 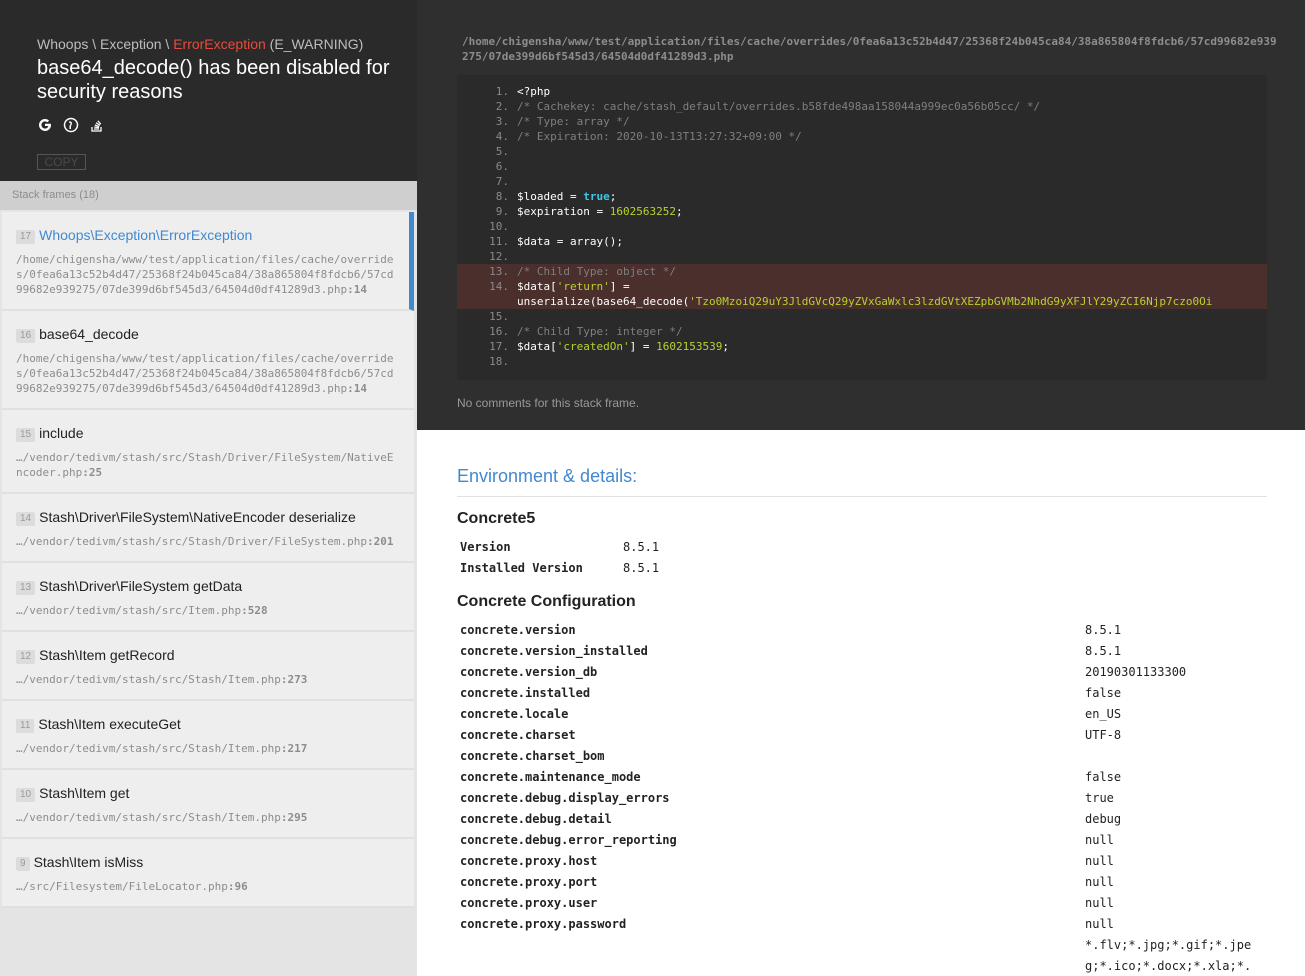 What do you see at coordinates (596, 196) in the screenshot?
I see `code-token: true` at bounding box center [596, 196].